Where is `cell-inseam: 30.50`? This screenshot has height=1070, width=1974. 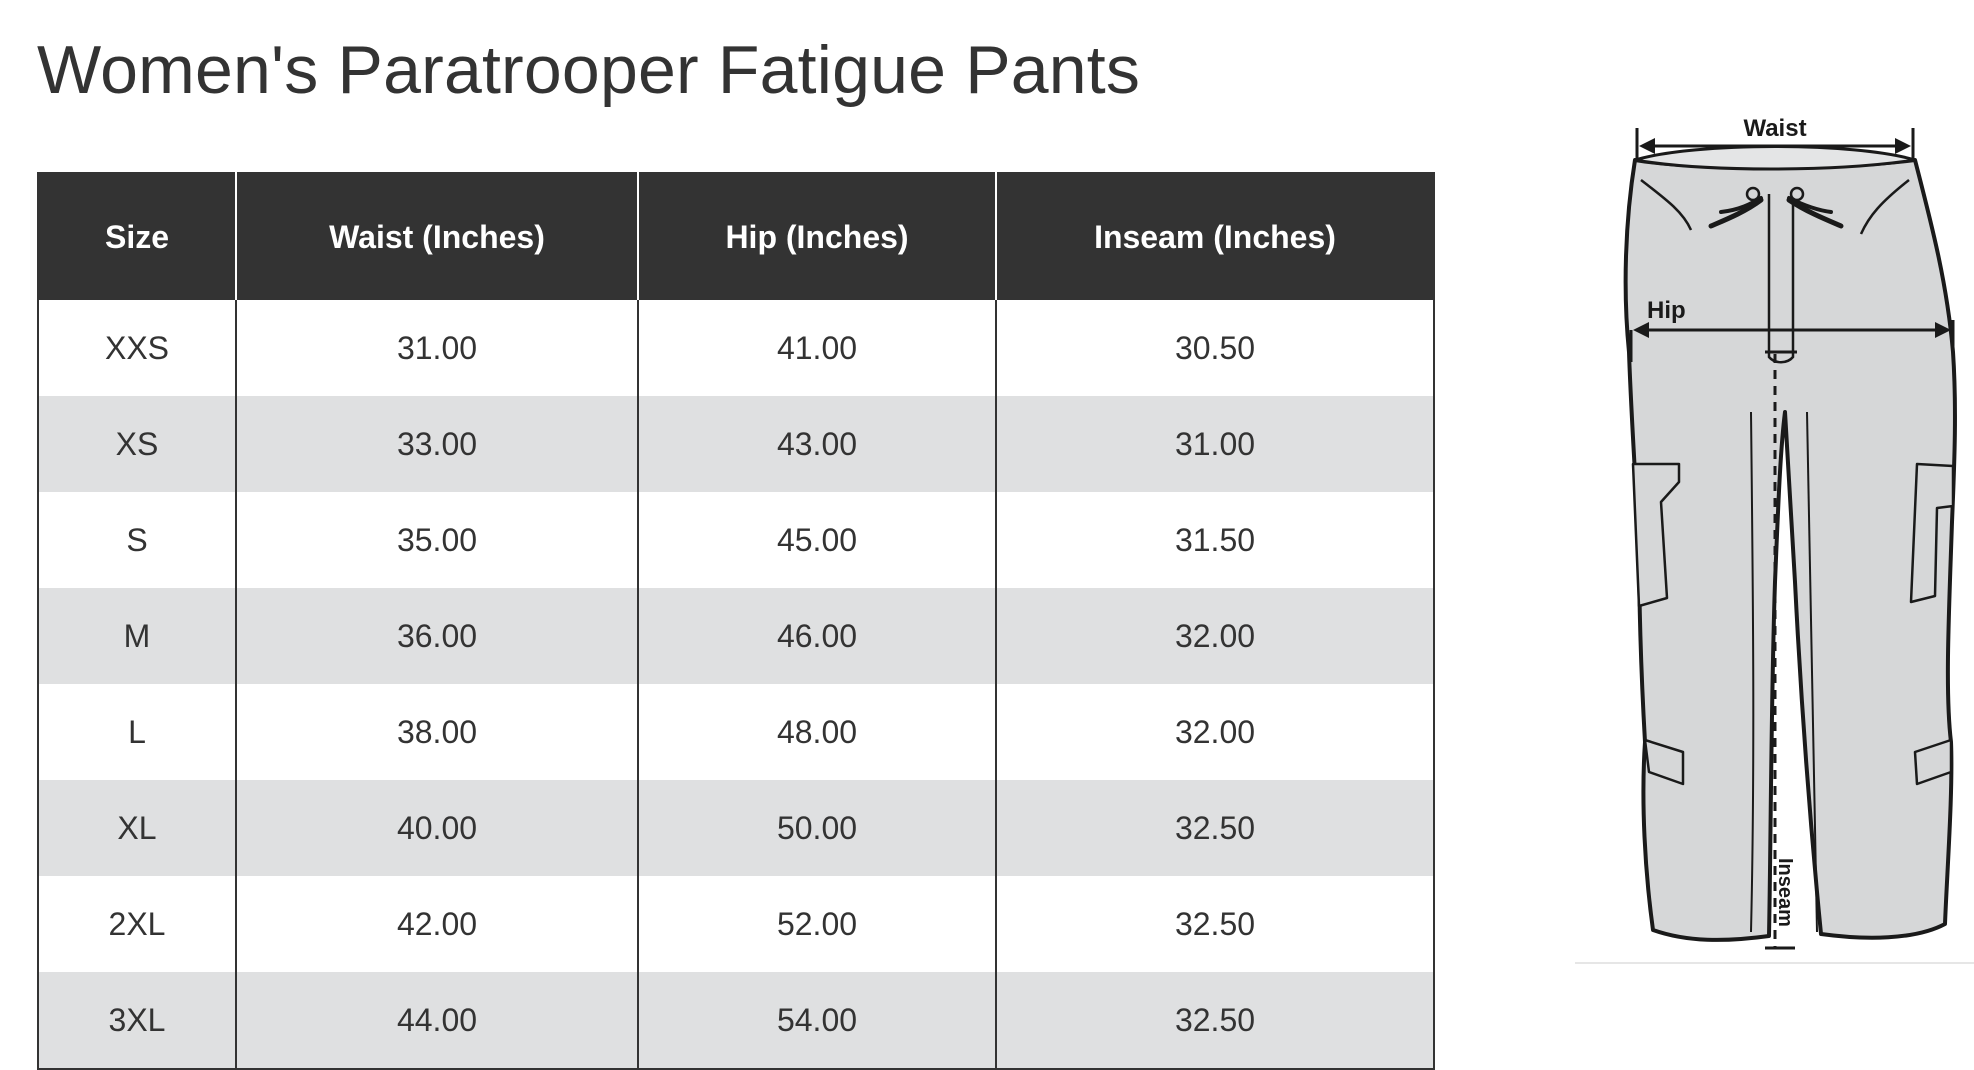
cell-inseam: 30.50 is located at coordinates (1214, 348).